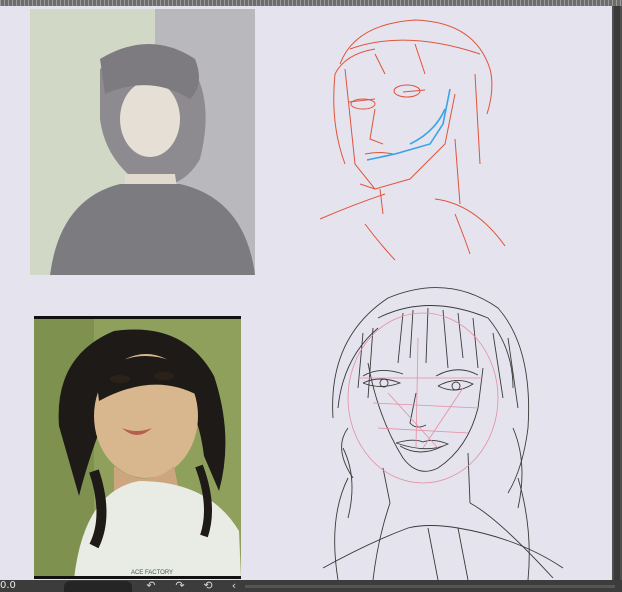 The width and height of the screenshot is (622, 592). I want to click on construction-sketch, so click(412, 140).